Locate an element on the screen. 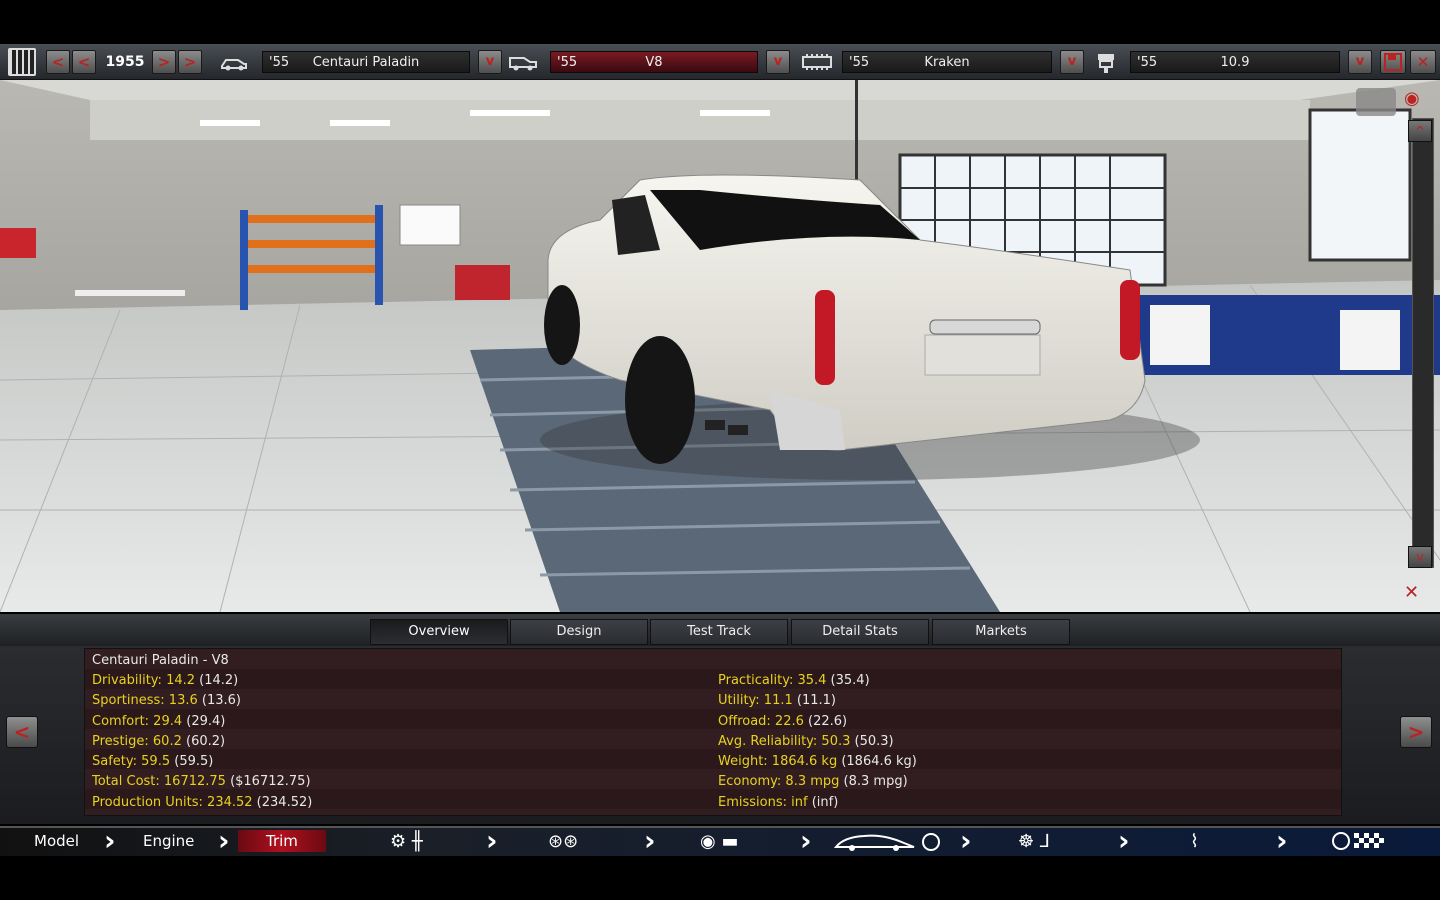 The width and height of the screenshot is (1440, 900). aero-icon is located at coordinates (888, 845).